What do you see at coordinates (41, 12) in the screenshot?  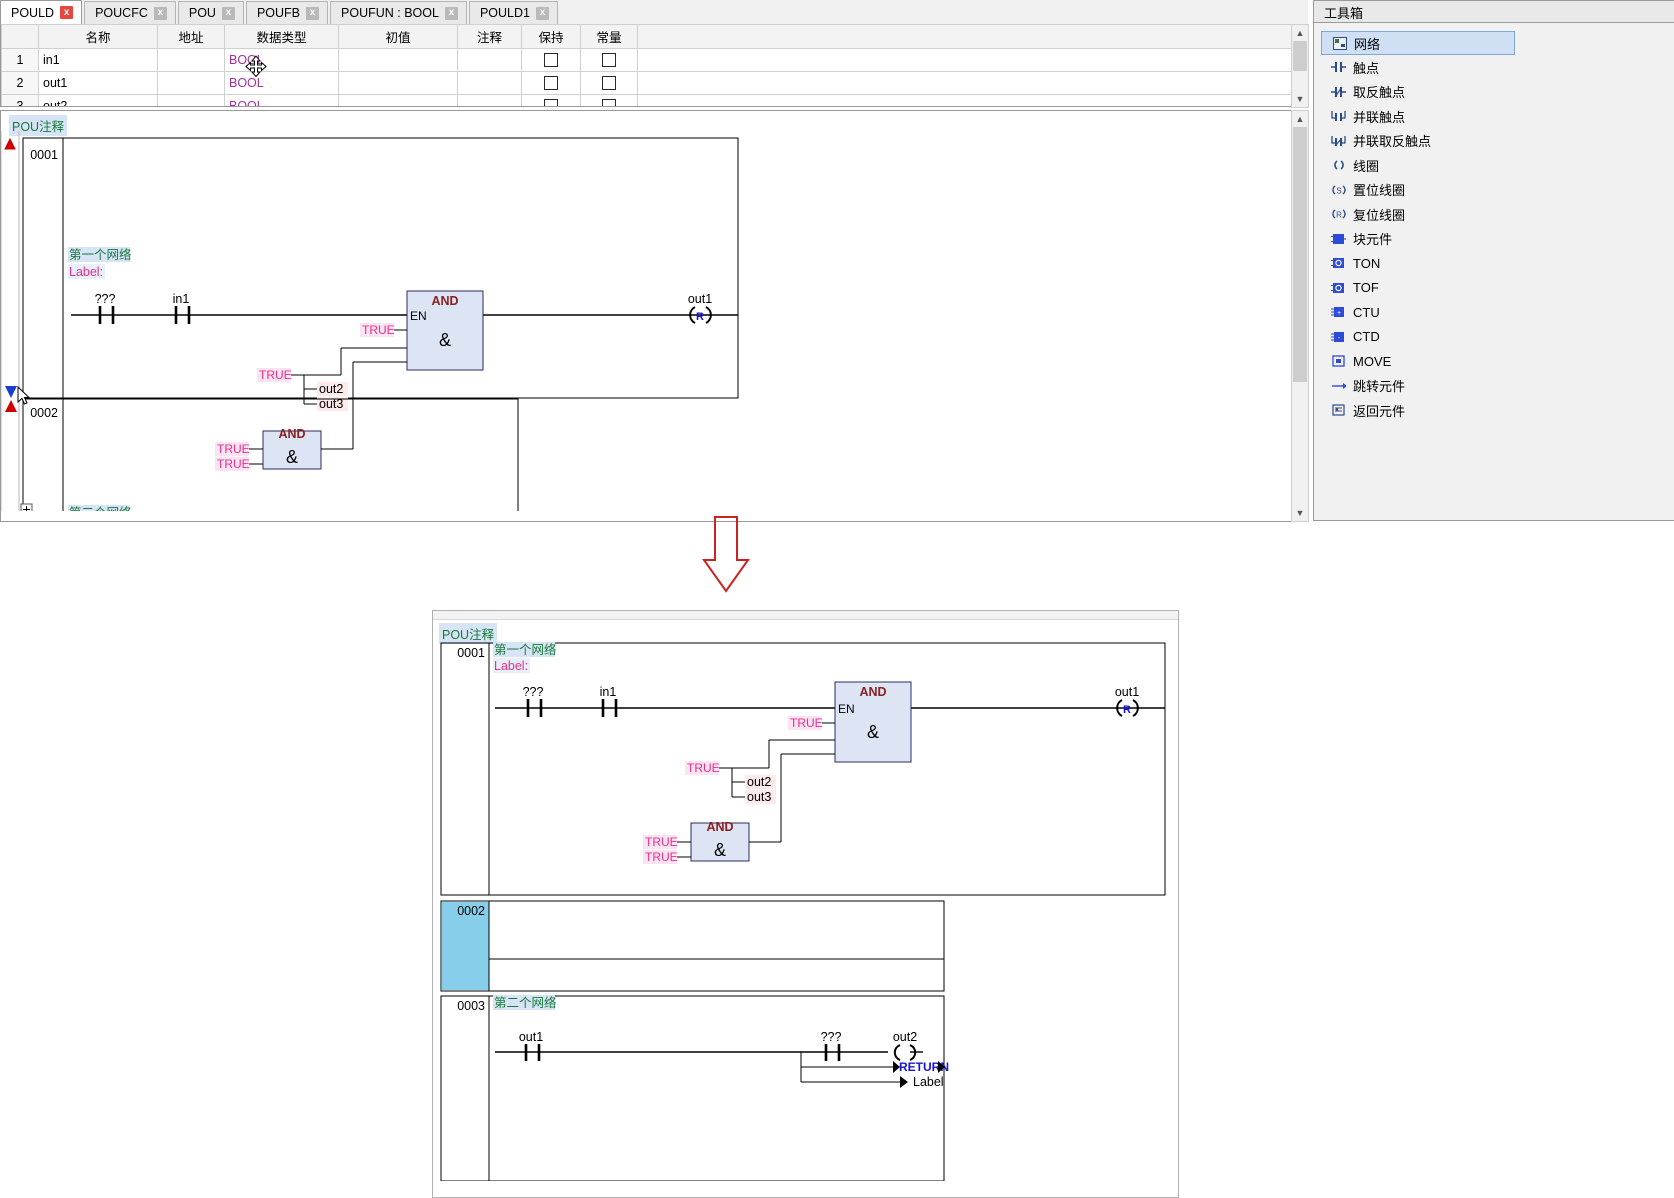 I see `tab-pould: POULD x` at bounding box center [41, 12].